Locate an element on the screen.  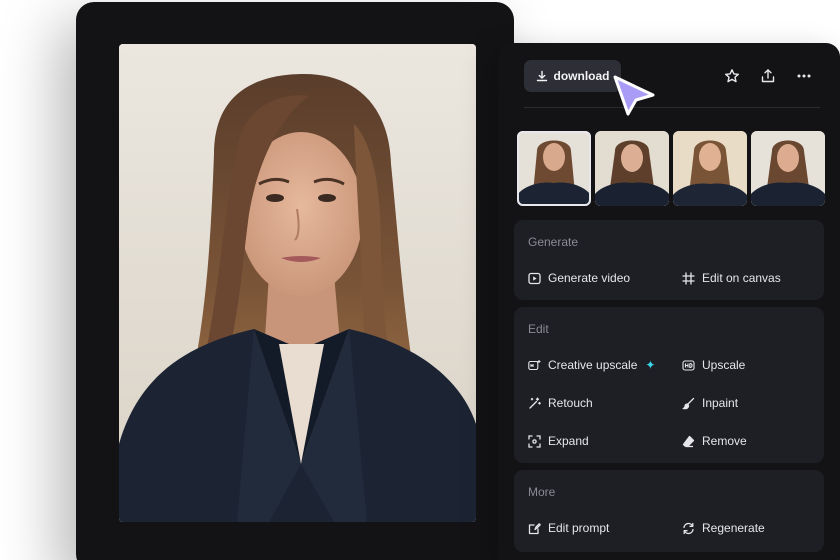
hd-plus-icon is located at coordinates (534, 364).